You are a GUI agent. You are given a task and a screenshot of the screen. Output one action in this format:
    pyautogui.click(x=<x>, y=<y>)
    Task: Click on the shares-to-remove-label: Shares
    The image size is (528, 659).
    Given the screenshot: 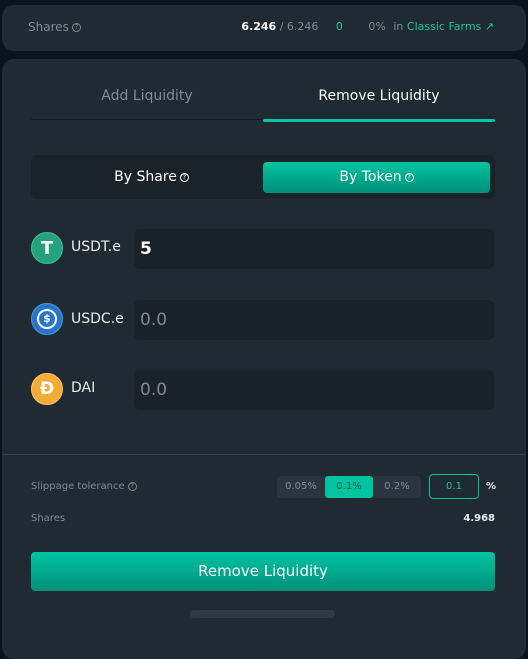 What is the action you would take?
    pyautogui.click(x=48, y=518)
    